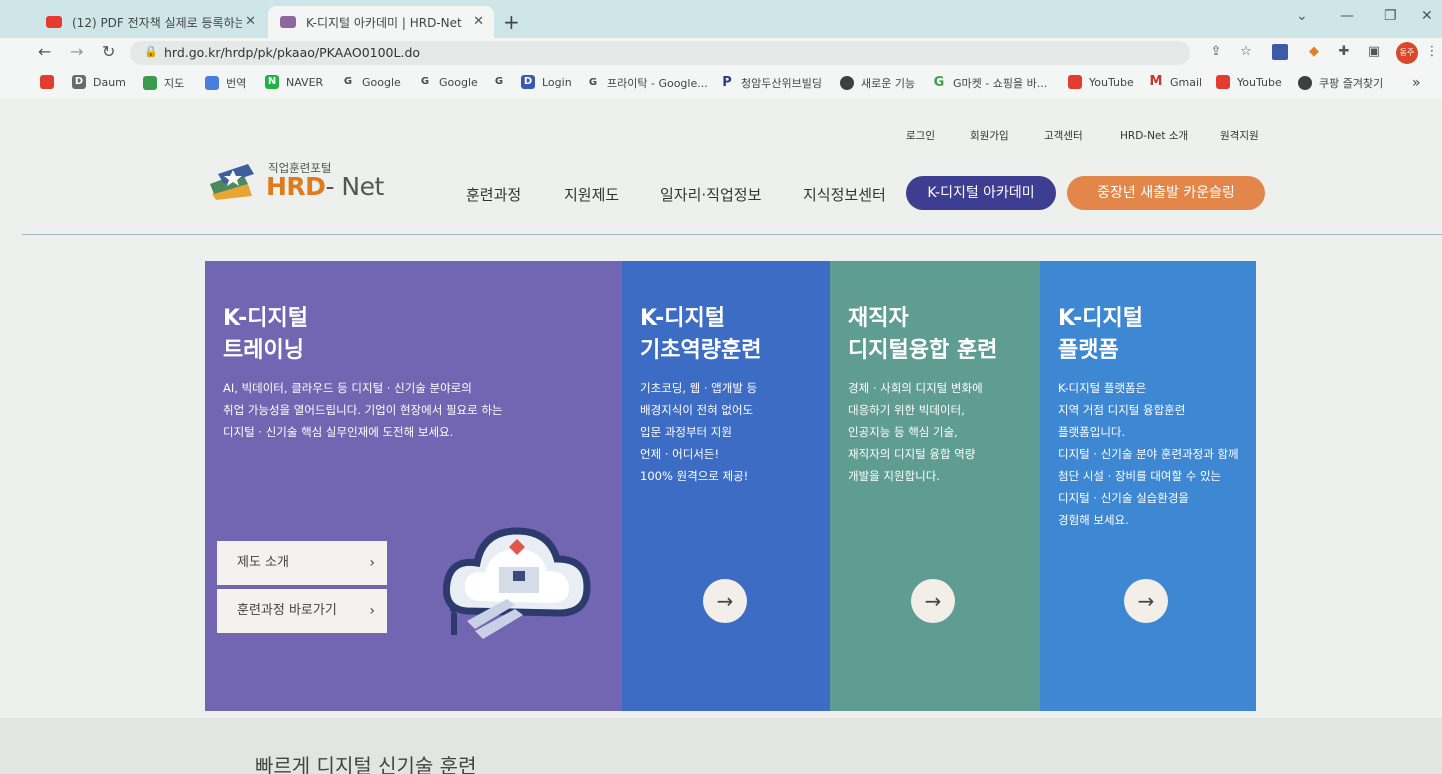 This screenshot has width=1442, height=774. I want to click on close-window-button: ✕, so click(1427, 16).